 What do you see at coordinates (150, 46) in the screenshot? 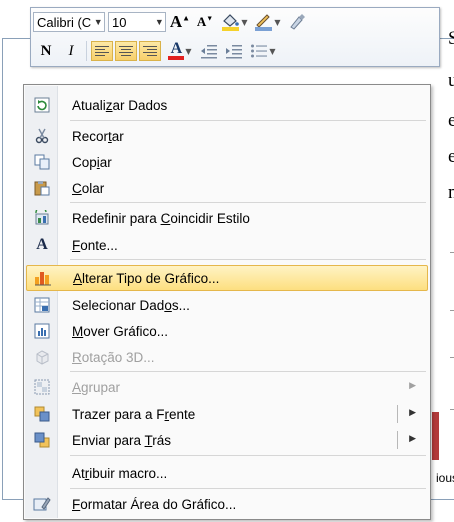
I see `align-right-icon` at bounding box center [150, 46].